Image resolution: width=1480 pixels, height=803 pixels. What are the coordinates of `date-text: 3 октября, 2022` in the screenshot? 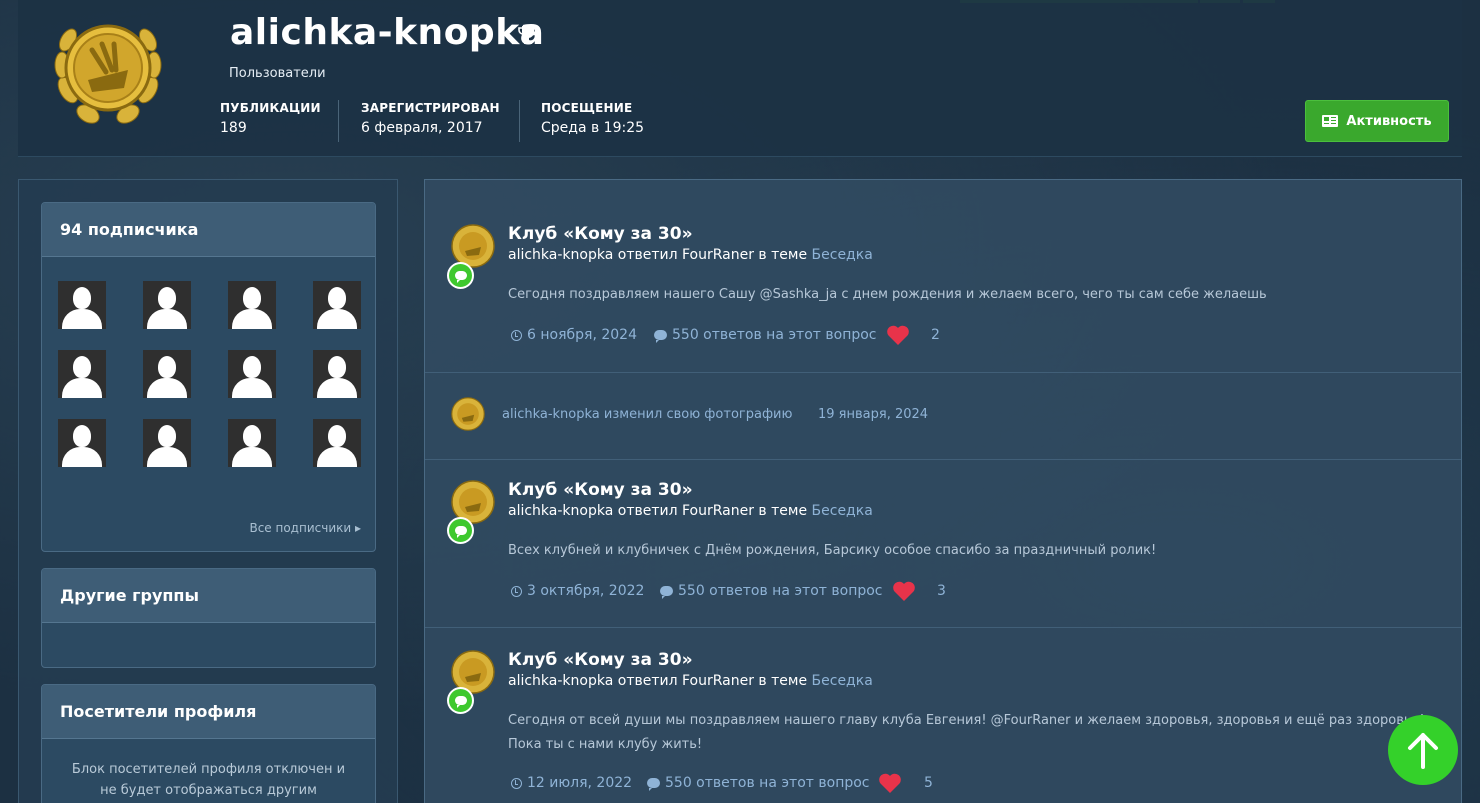 It's located at (586, 591).